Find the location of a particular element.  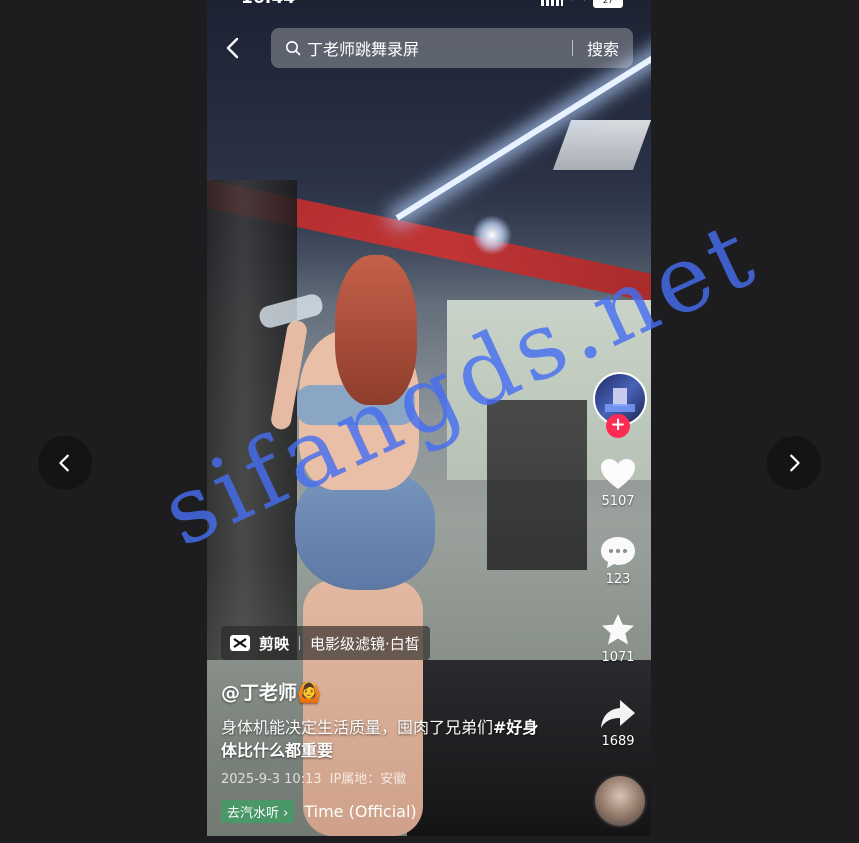

search-divider is located at coordinates (572, 48).